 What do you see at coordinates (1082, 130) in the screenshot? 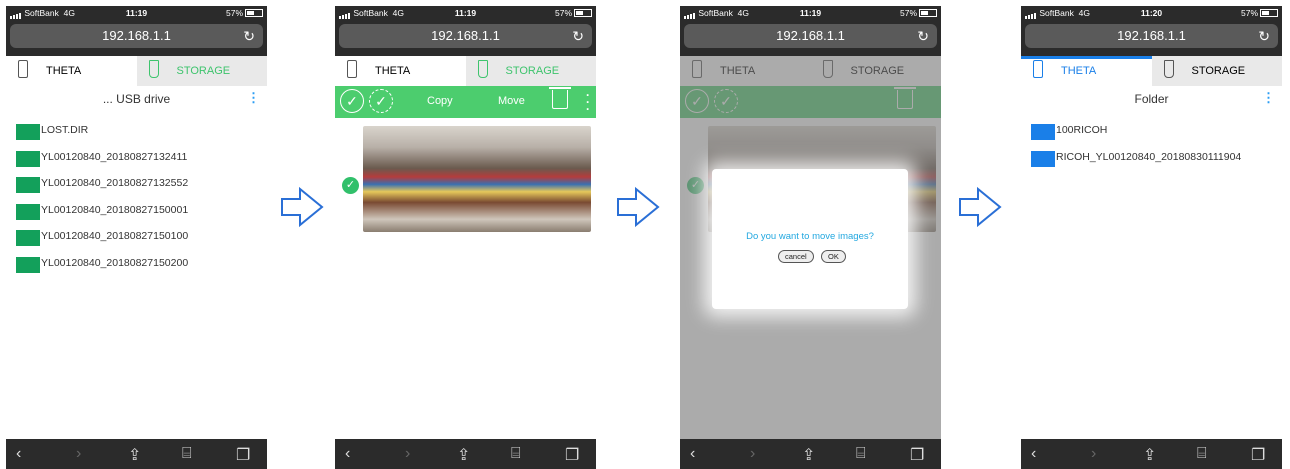
I see `folder-name: 100RICOH` at bounding box center [1082, 130].